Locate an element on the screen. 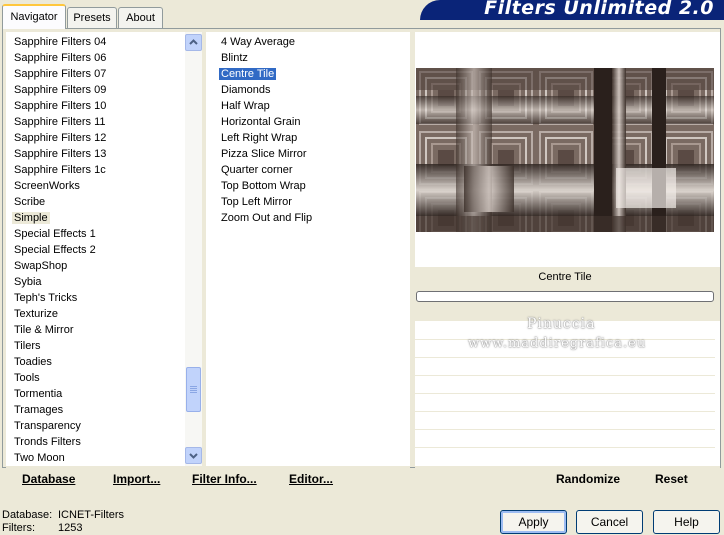  category-item-label: Sapphire Filters 13 is located at coordinates (60, 154).